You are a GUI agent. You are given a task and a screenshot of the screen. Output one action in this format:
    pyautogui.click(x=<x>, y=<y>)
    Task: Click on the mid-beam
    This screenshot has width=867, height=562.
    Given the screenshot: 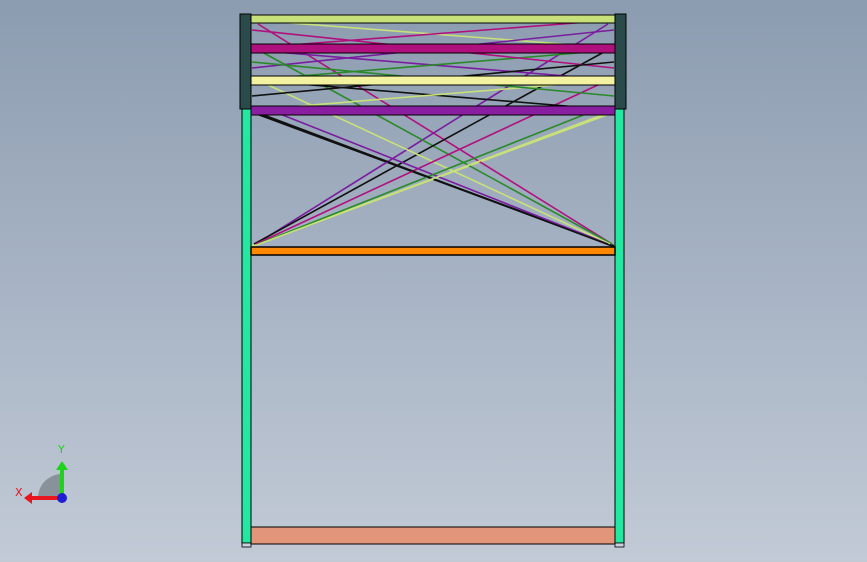 What is the action you would take?
    pyautogui.click(x=433, y=251)
    